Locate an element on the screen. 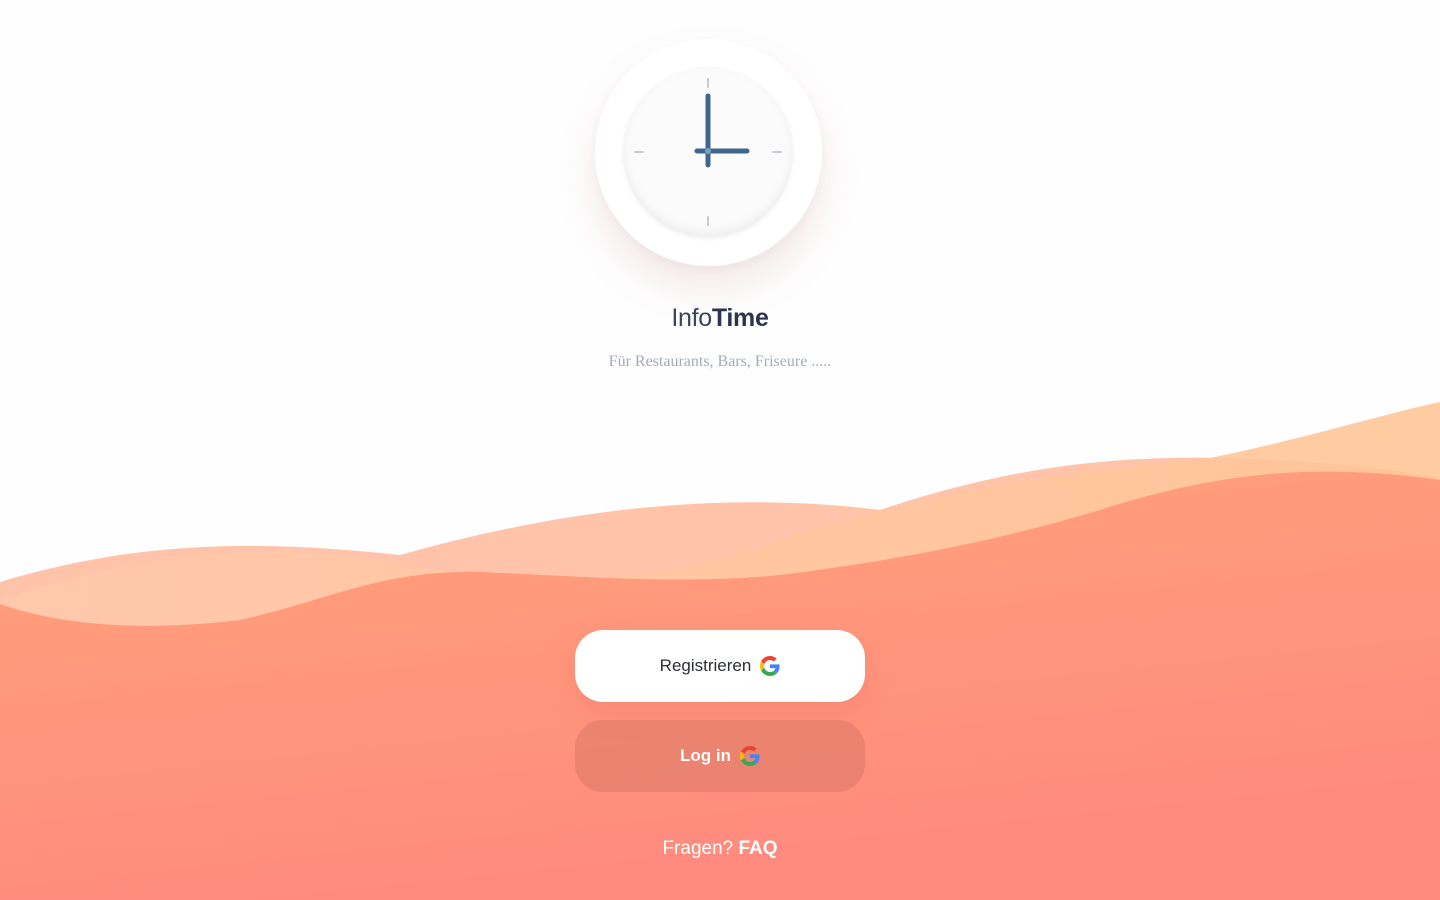  register-google-button: Registrieren is located at coordinates (720, 666).